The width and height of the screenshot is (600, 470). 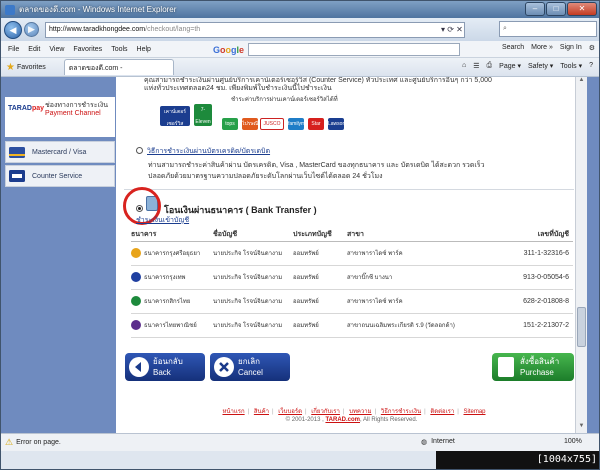 I want to click on footer-link-products: สินค้า, so click(x=261, y=412).